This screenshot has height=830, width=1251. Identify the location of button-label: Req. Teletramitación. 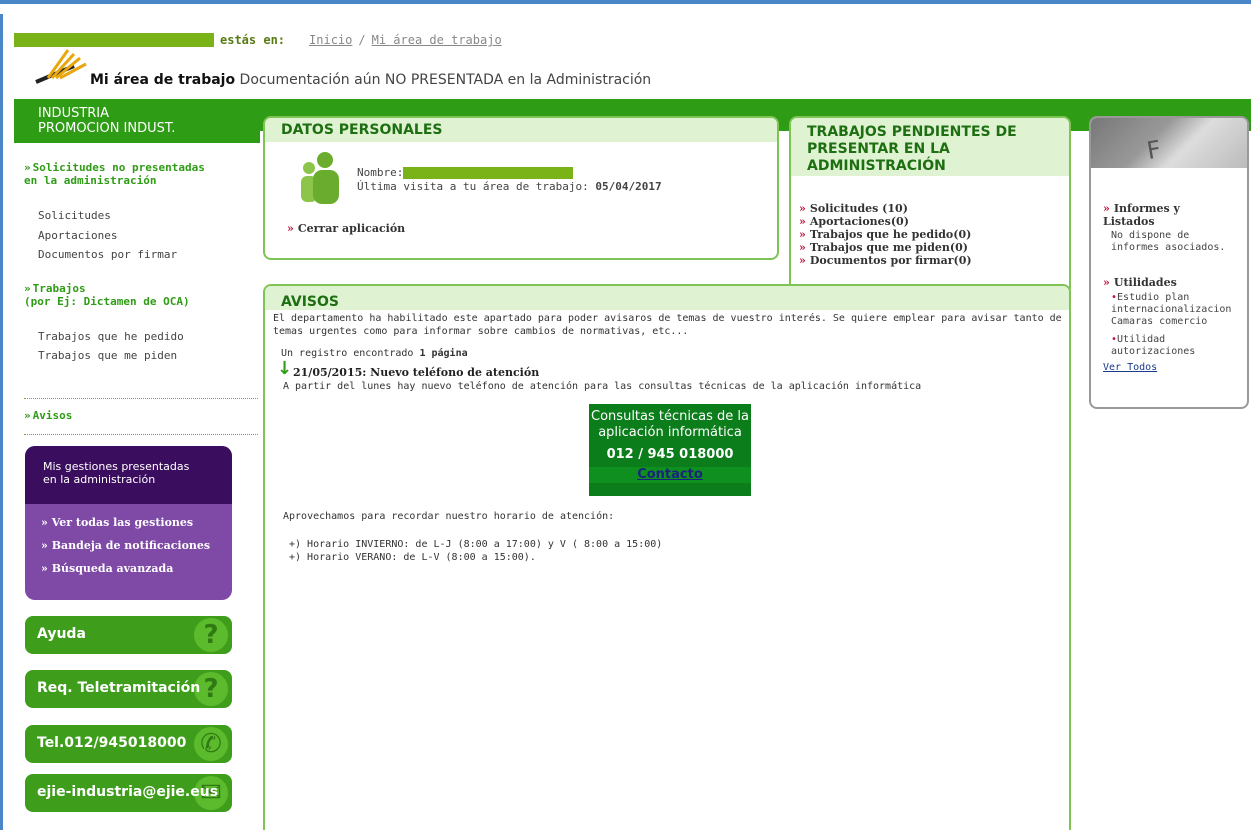
(119, 688).